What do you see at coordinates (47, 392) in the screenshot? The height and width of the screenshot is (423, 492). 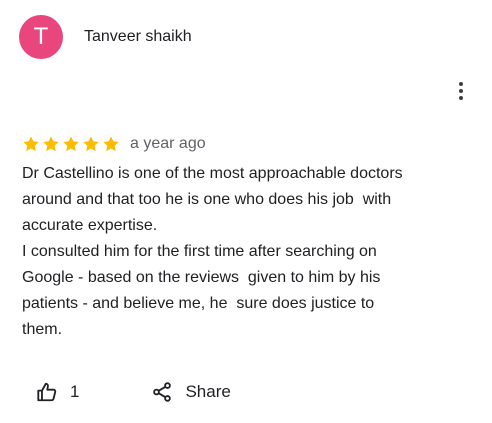 I see `thumb-up-icon` at bounding box center [47, 392].